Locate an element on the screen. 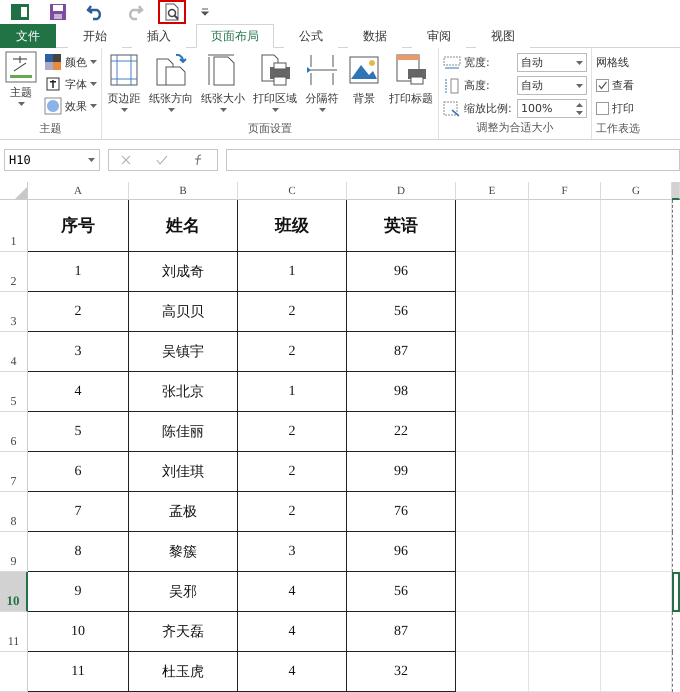 This screenshot has width=680, height=692. ribbon-button: 背景 is located at coordinates (364, 86).